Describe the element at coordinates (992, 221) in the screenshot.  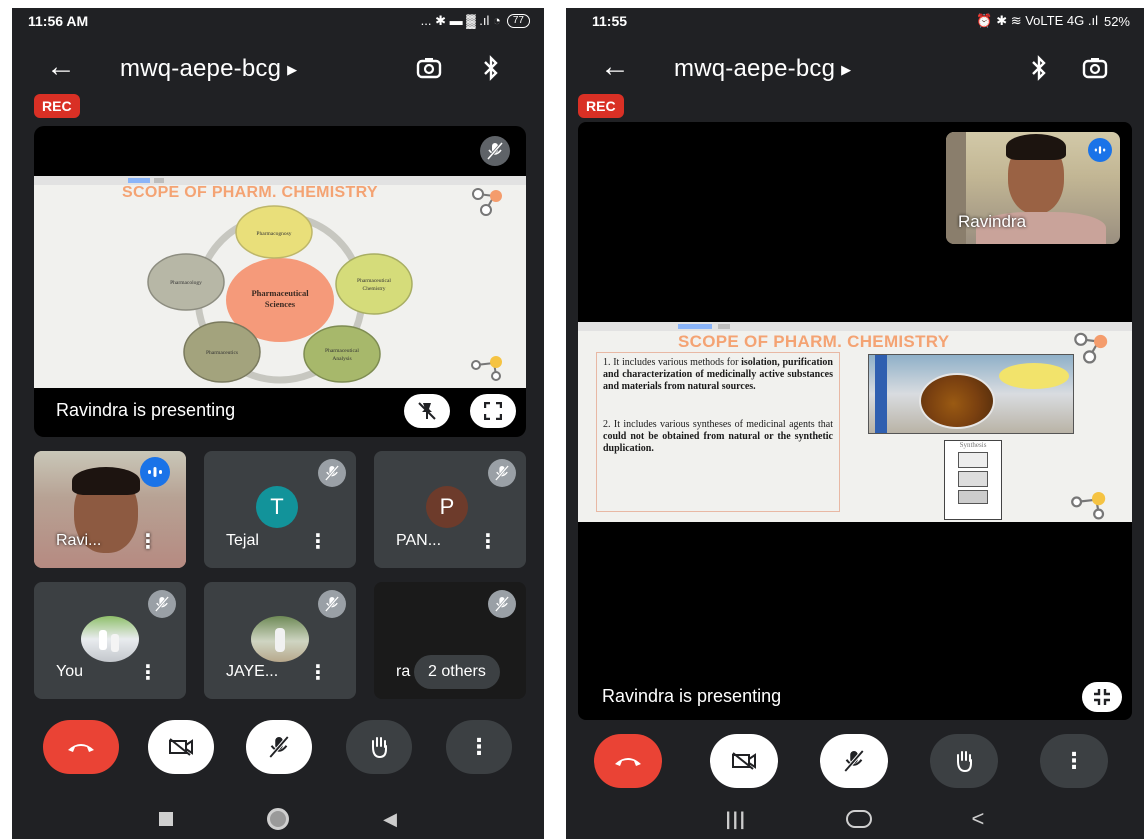
I see `self-view-name: Ravindra` at that location.